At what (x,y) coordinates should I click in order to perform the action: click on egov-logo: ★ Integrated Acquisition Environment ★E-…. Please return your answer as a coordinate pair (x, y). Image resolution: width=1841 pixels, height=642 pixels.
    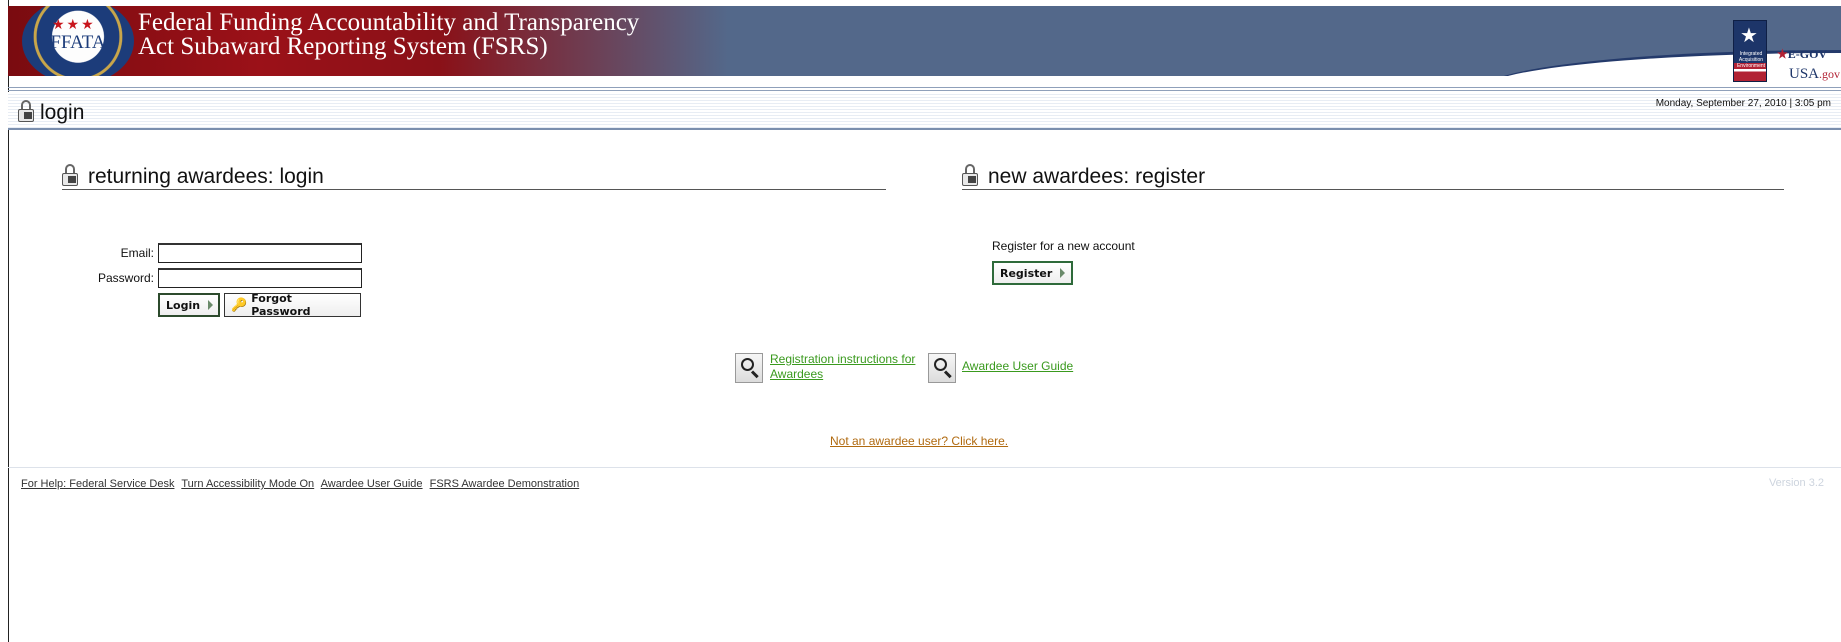
    Looking at the image, I should click on (1746, 43).